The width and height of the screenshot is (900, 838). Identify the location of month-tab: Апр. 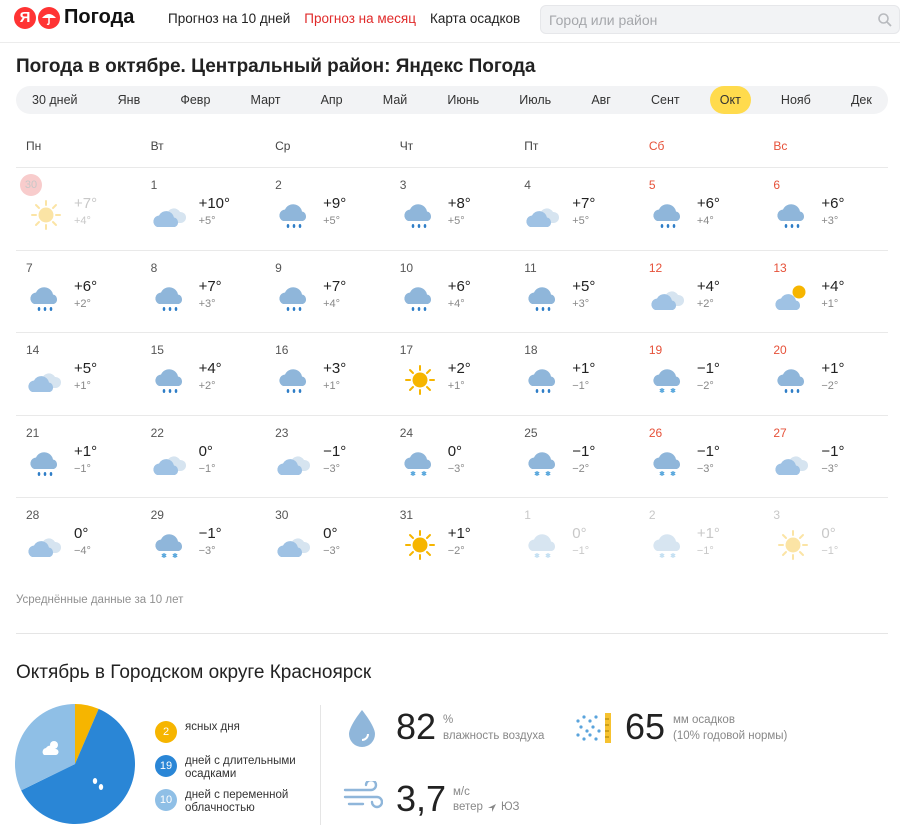
(332, 100).